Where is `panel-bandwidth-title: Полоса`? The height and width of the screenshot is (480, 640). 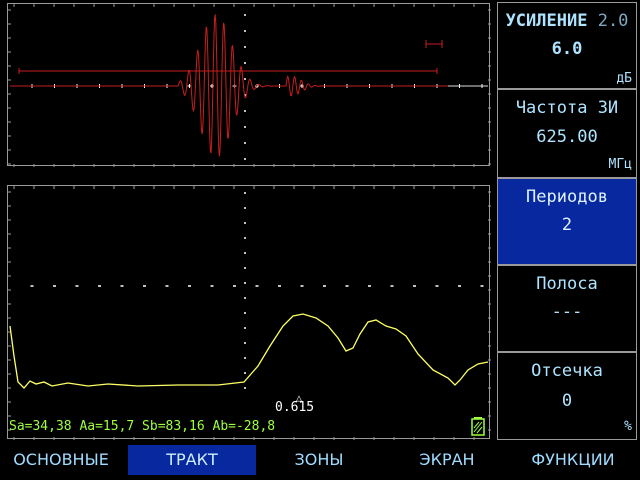
panel-bandwidth-title: Полоса is located at coordinates (567, 284).